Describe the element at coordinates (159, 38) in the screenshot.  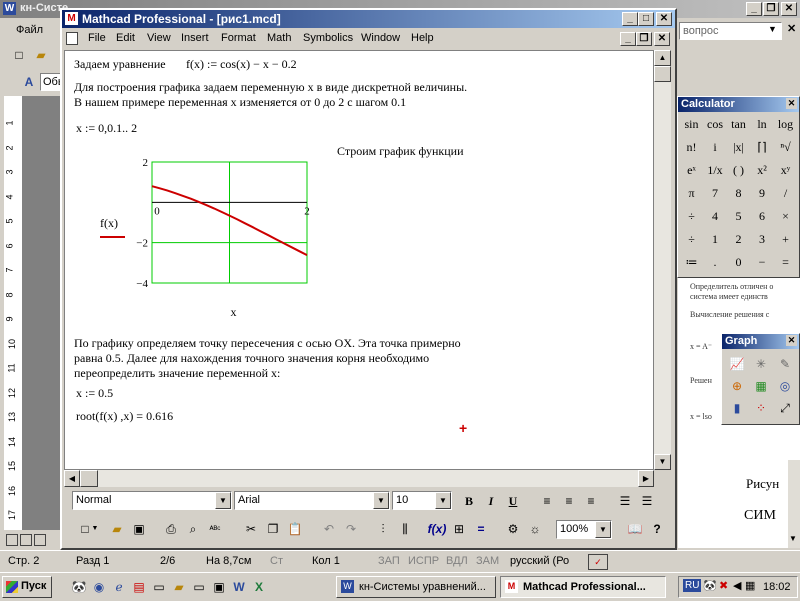
I see `menu-view: View` at that location.